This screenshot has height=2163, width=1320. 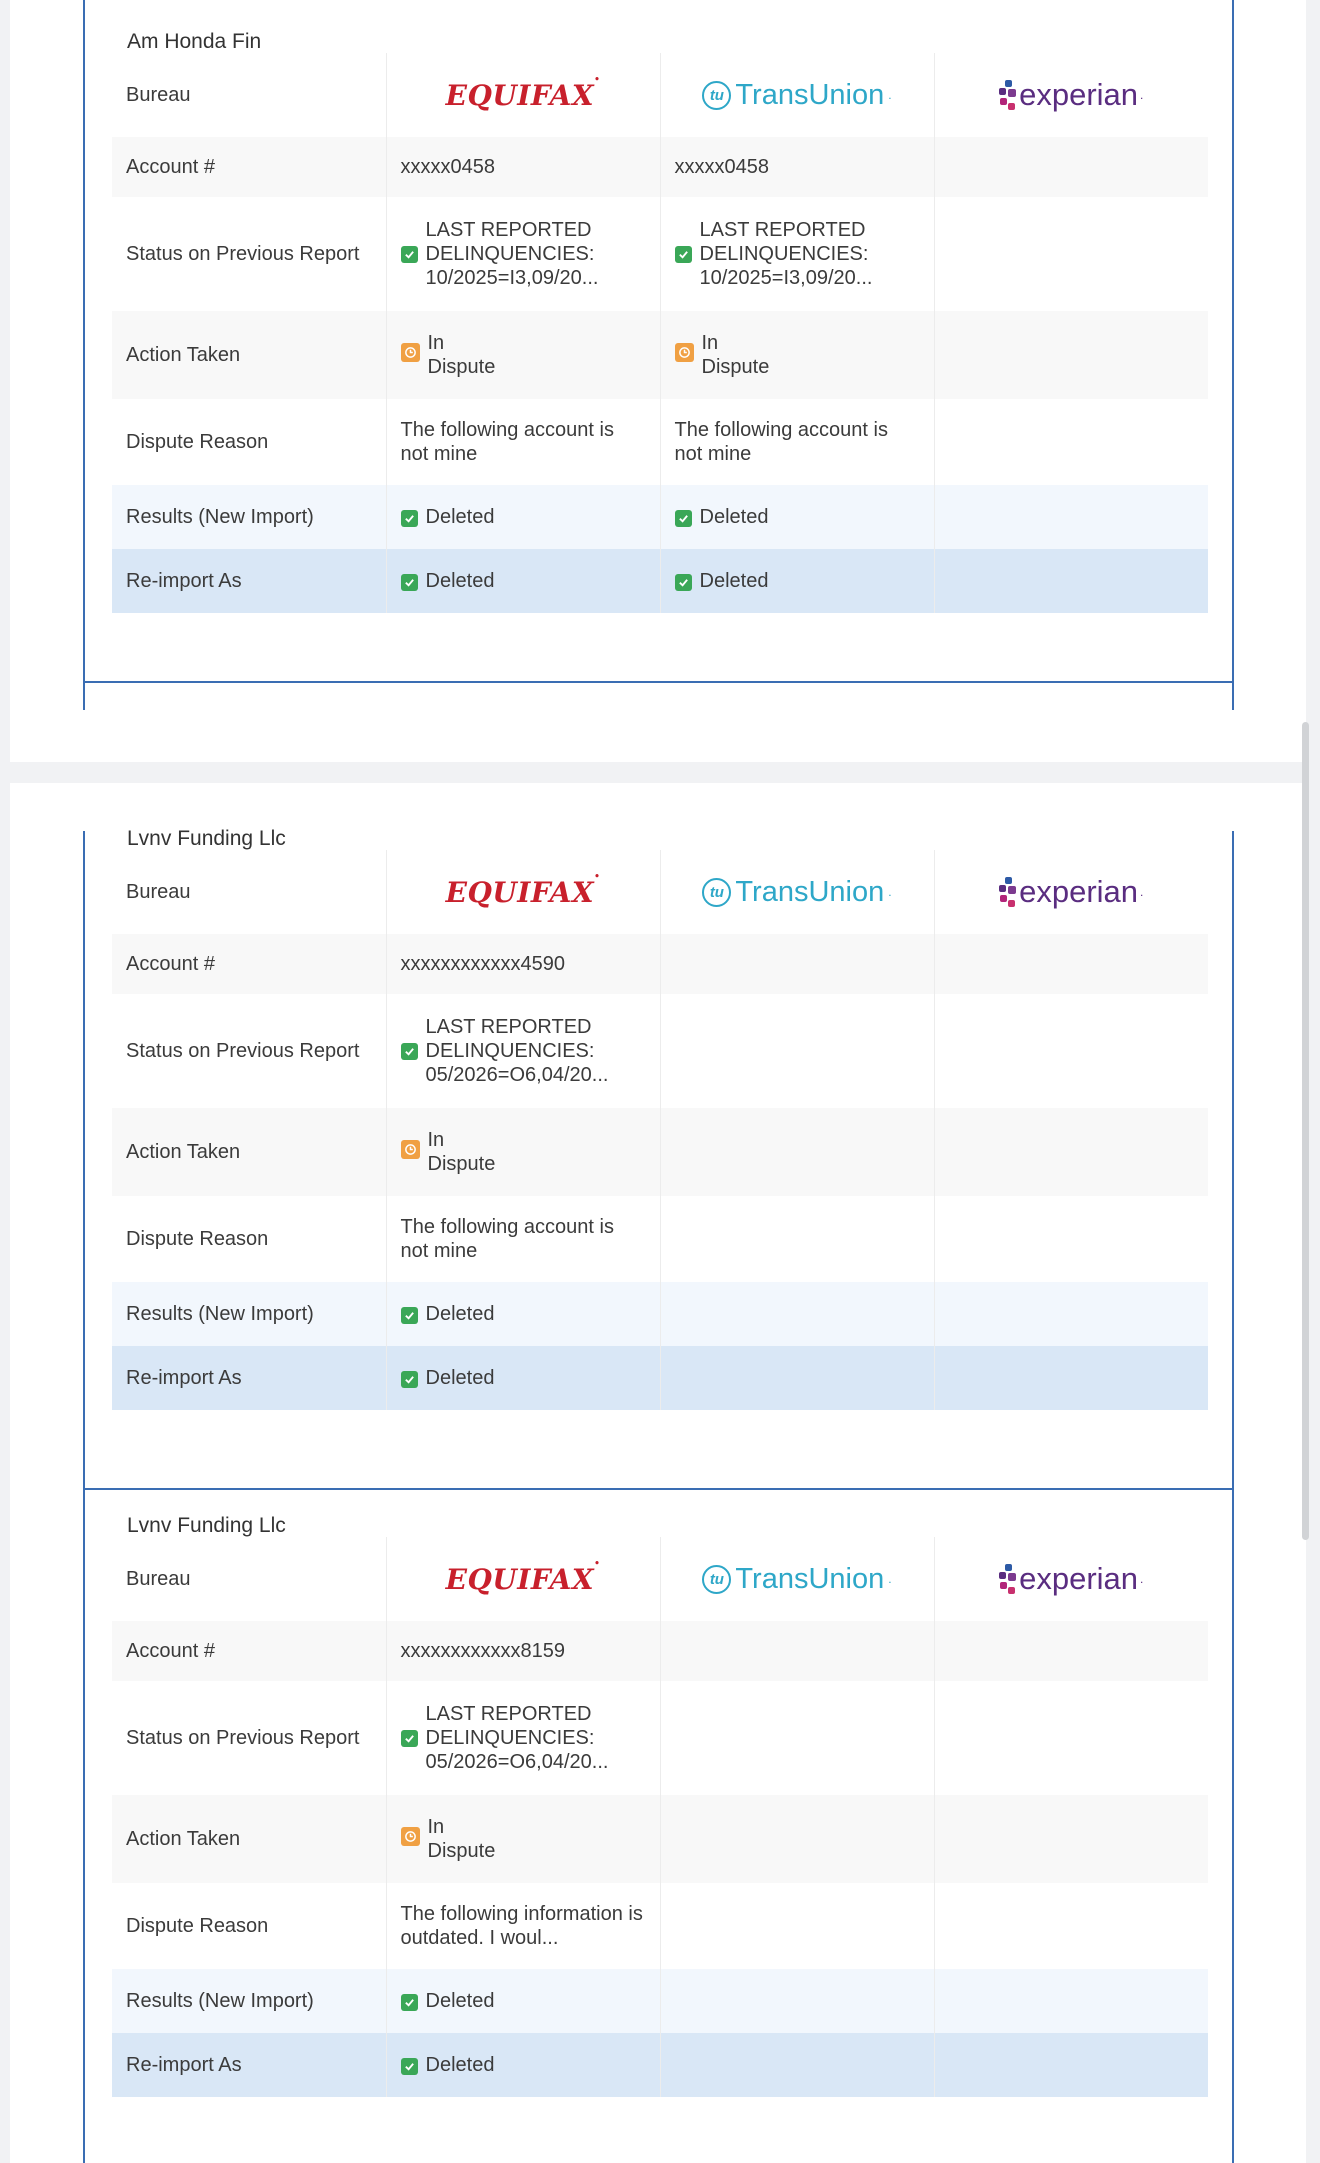 I want to click on row-reimport: Re-import As Deleted Deleted, so click(x=660, y=581).